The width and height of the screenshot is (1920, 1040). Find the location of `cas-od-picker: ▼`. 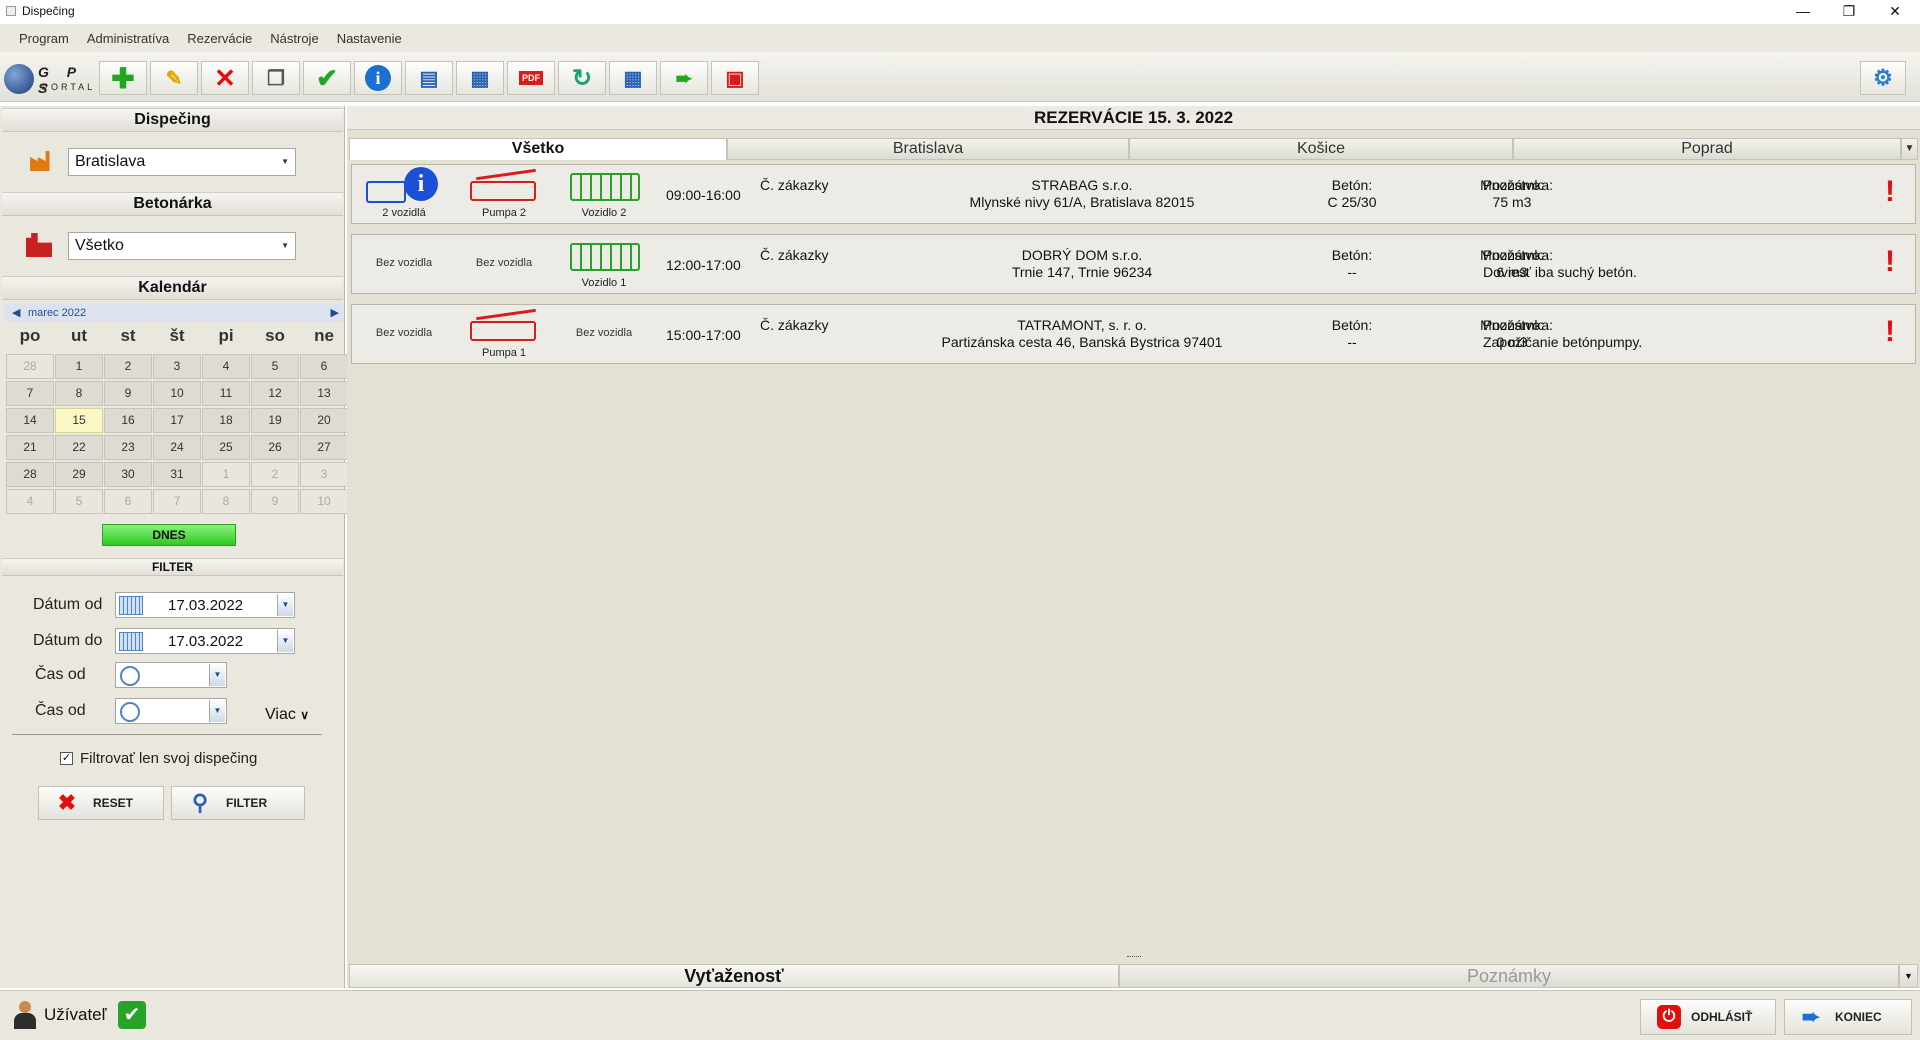

cas-od-picker: ▼ is located at coordinates (171, 675).